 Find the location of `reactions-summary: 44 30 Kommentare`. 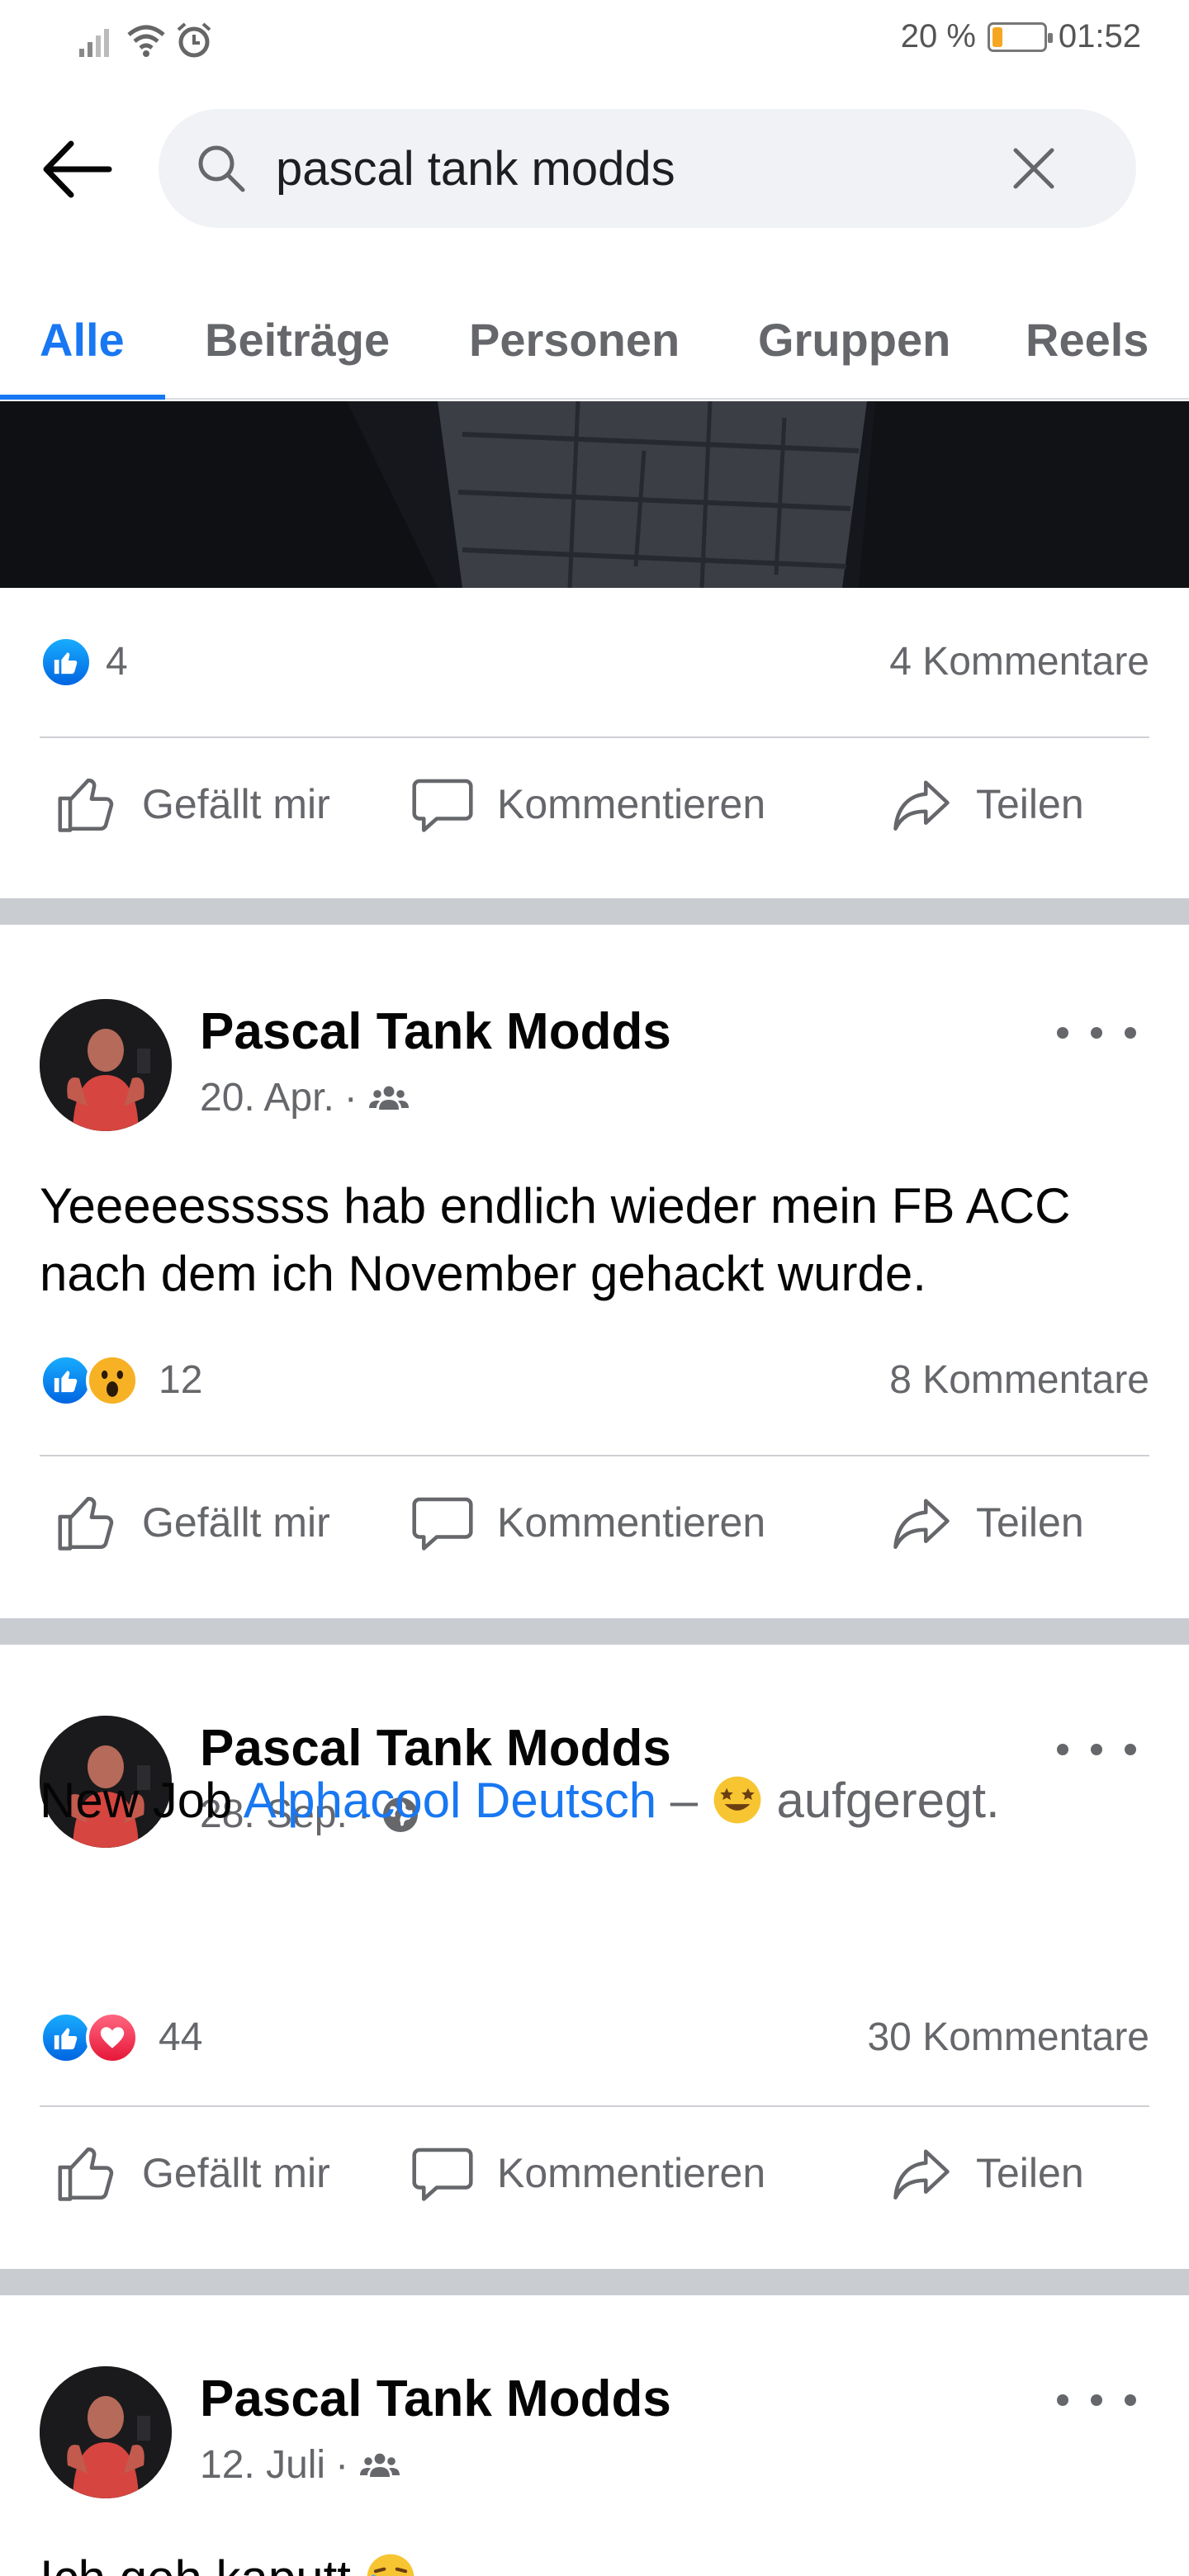

reactions-summary: 44 30 Kommentare is located at coordinates (594, 2037).